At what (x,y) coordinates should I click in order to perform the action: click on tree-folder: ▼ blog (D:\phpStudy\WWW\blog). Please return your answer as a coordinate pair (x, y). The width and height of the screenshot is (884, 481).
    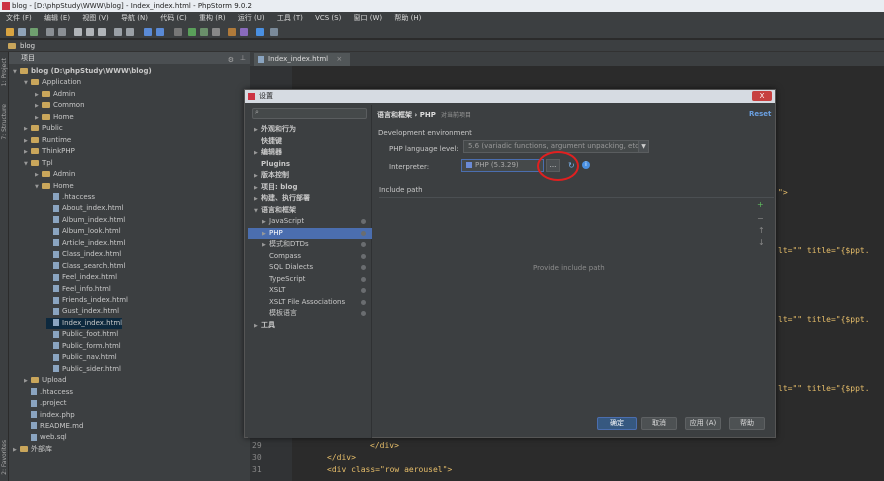
    Looking at the image, I should click on (82, 71).